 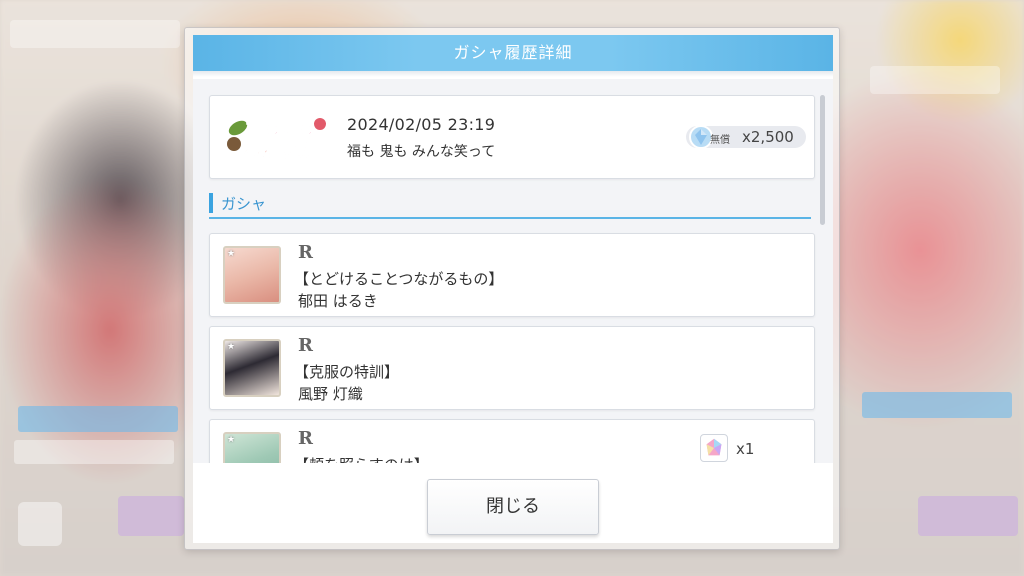 I want to click on scrollbar, so click(x=822, y=160).